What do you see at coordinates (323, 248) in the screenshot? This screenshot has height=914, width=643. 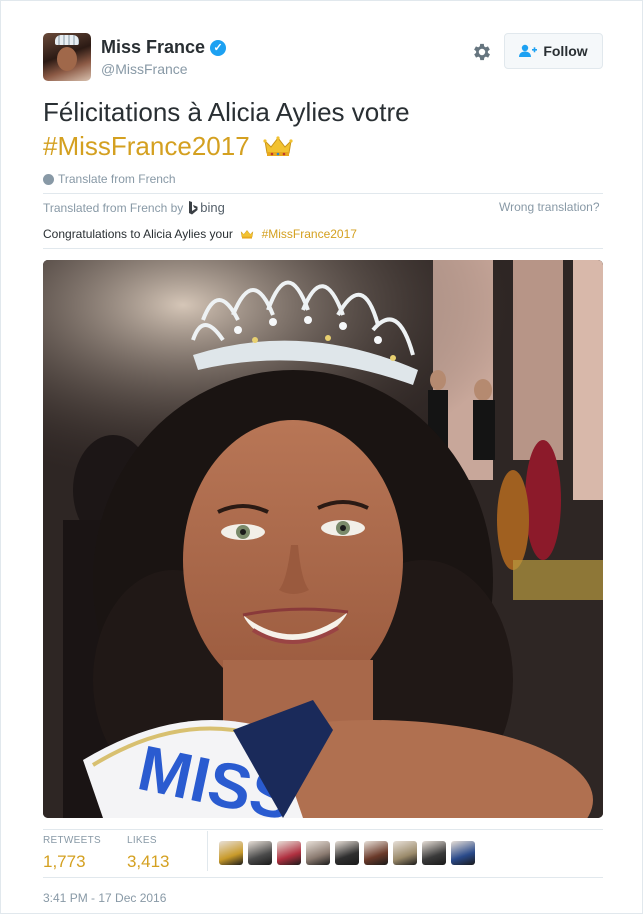 I see `translation-divider-bottom` at bounding box center [323, 248].